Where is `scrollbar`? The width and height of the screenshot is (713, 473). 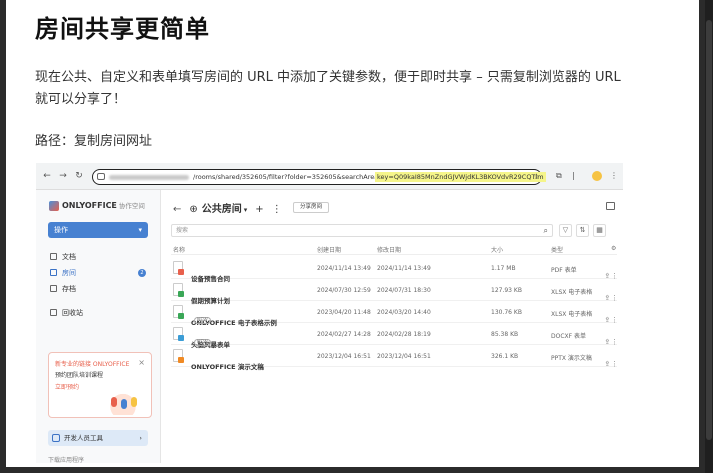 scrollbar is located at coordinates (709, 236).